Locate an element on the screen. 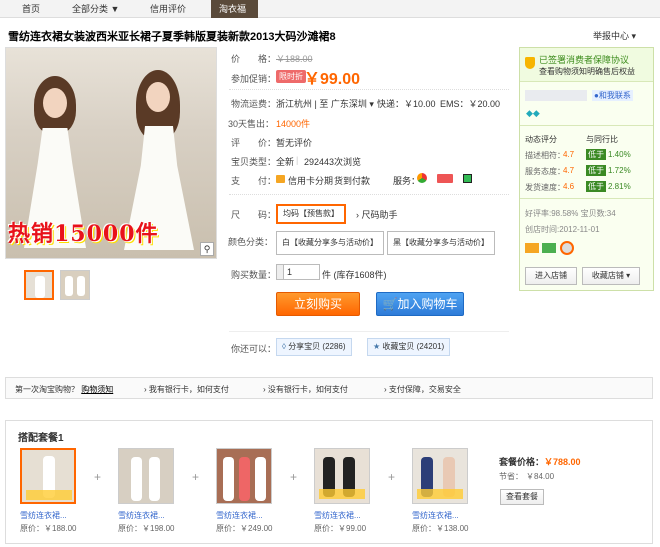 This screenshot has height=547, width=660. quantity-label: 购买数量： is located at coordinates (254, 275).